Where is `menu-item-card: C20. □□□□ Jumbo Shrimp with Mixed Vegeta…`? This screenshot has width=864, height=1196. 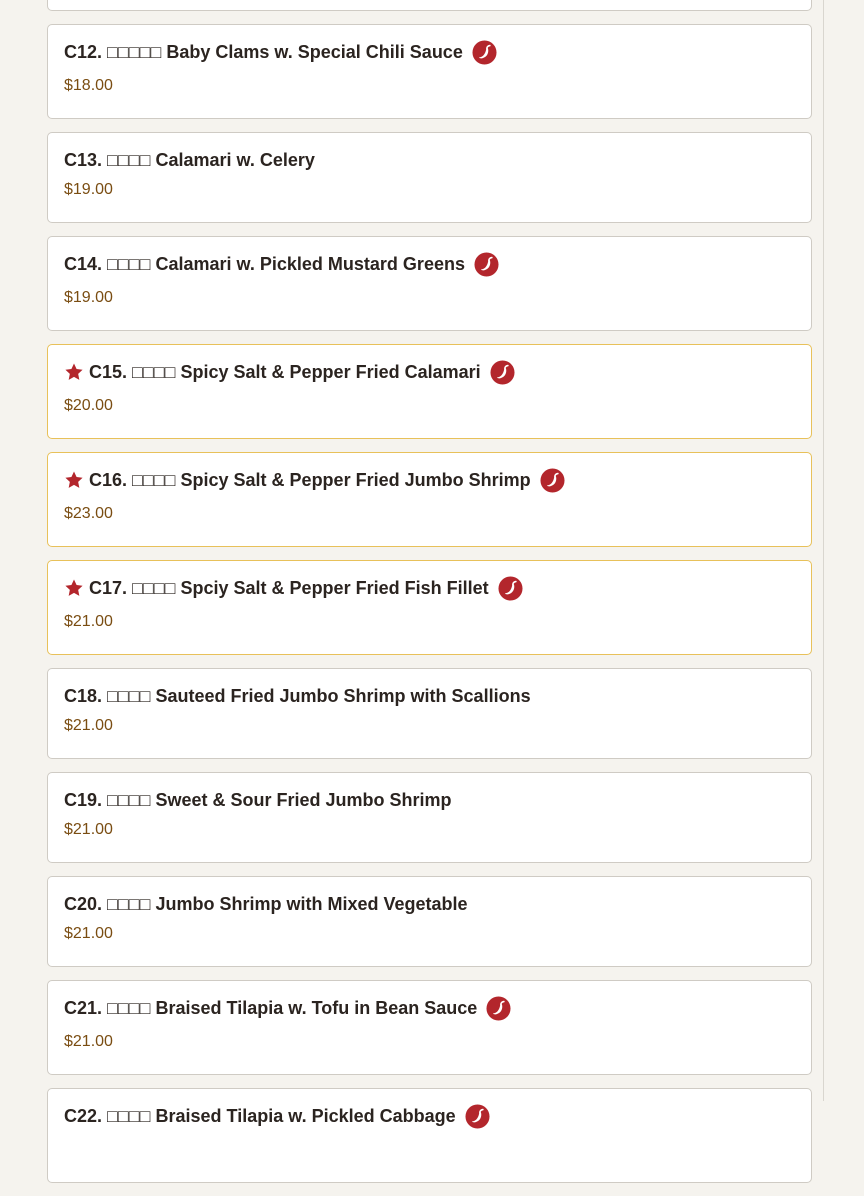
menu-item-card: C20. □□□□ Jumbo Shrimp with Mixed Vegeta… is located at coordinates (429, 921).